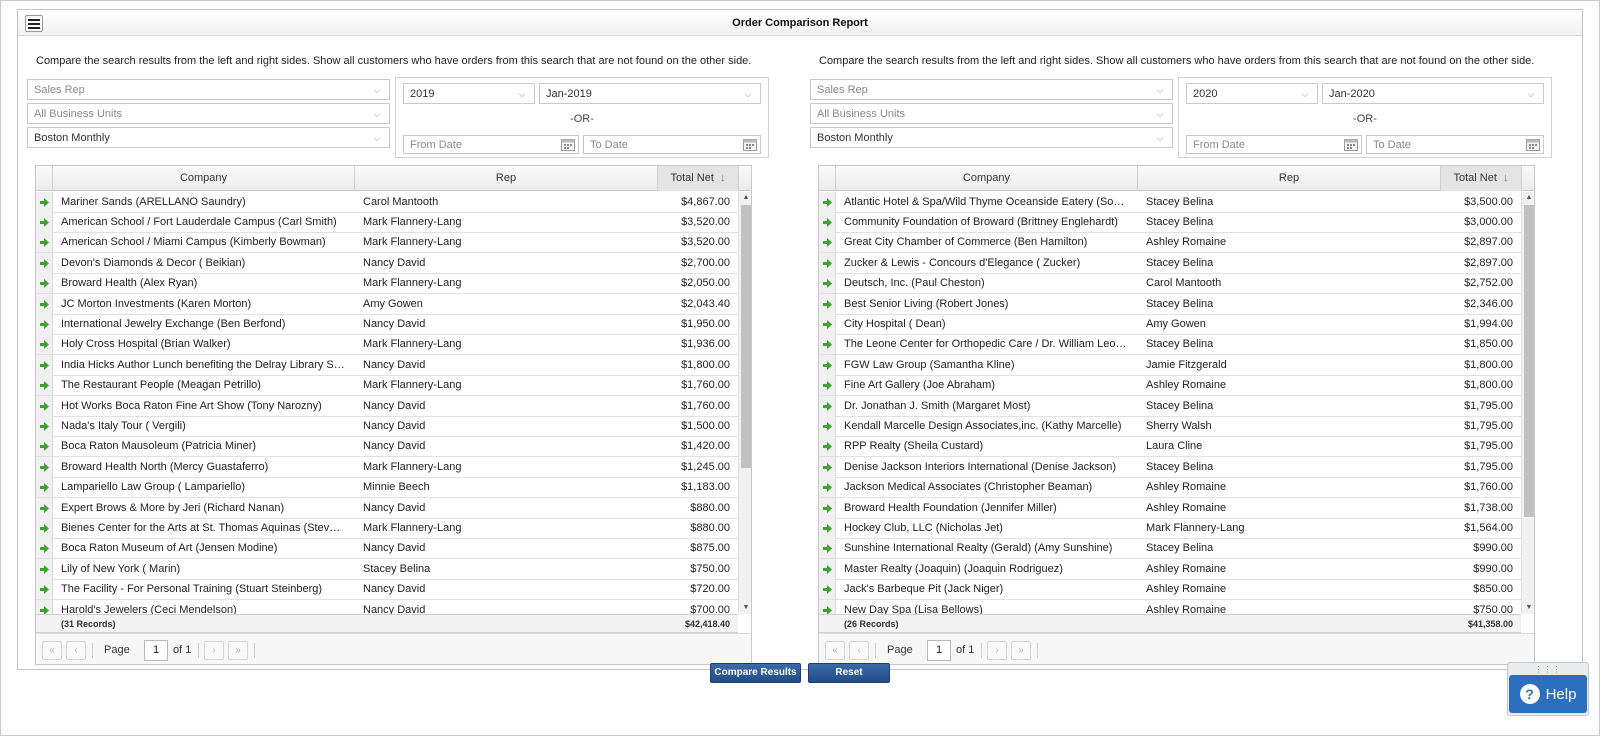  Describe the element at coordinates (1274, 144) in the screenshot. I see `right-from-date-input: From Date` at that location.